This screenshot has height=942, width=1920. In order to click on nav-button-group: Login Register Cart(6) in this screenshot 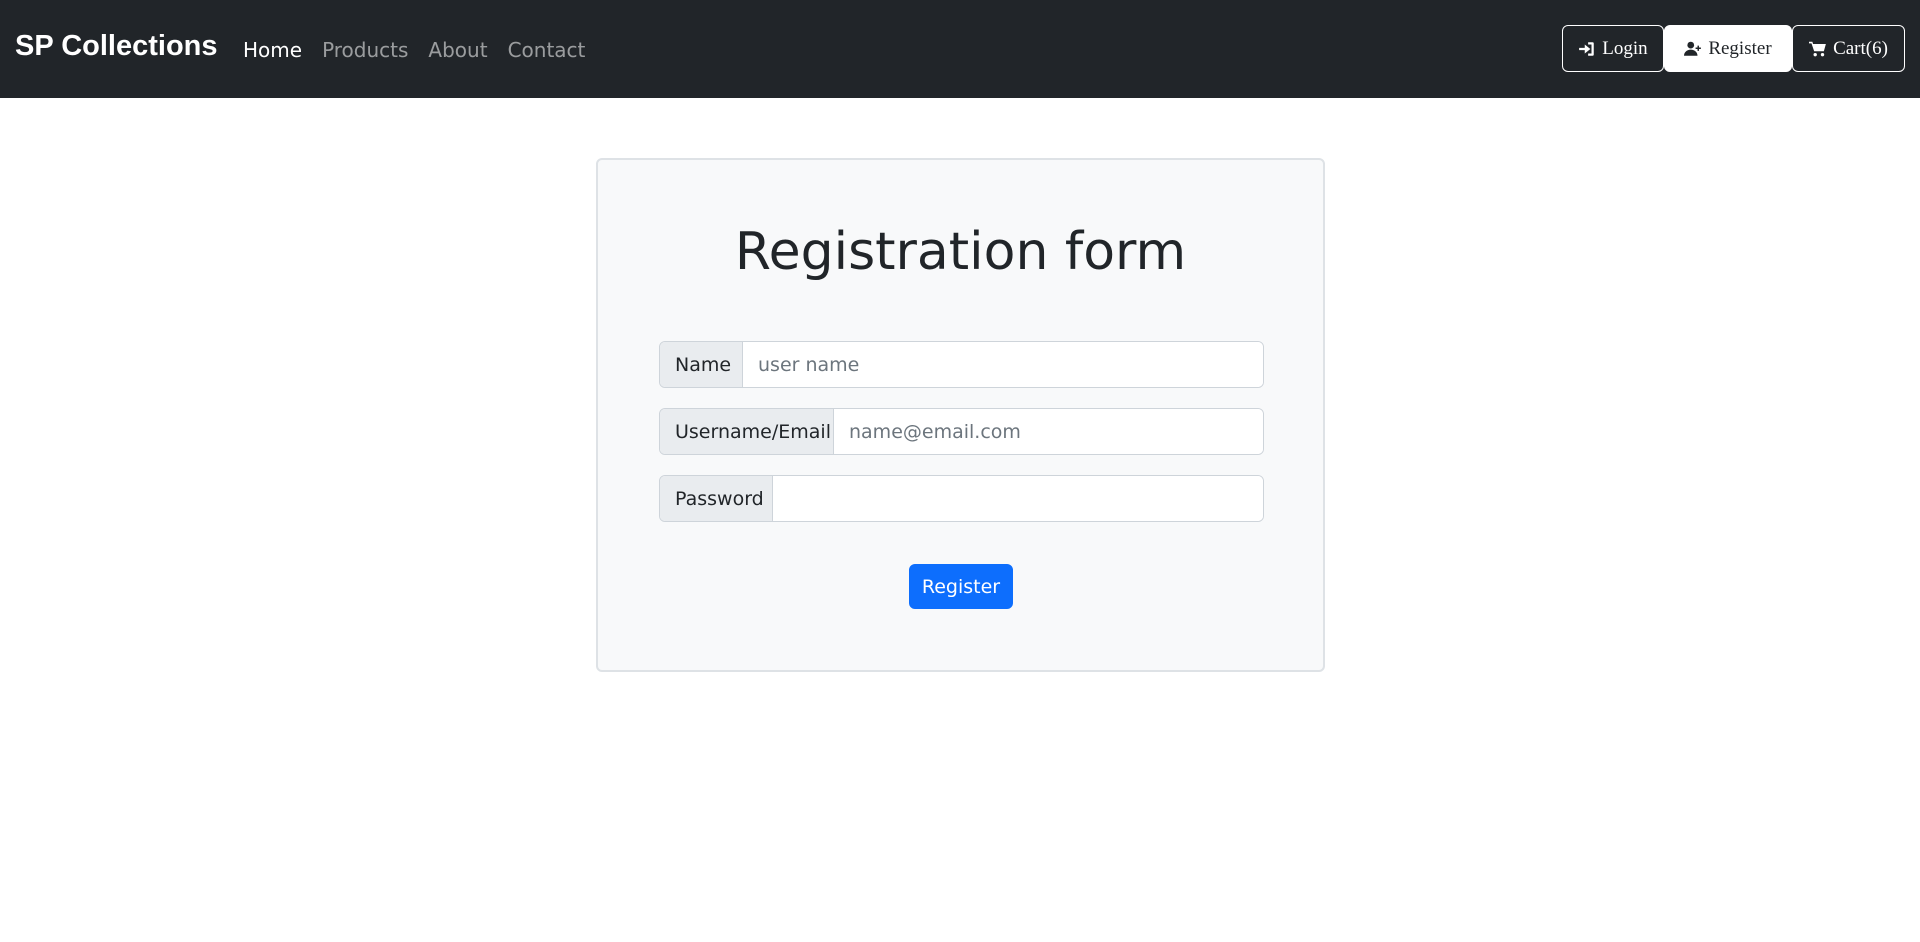, I will do `click(1733, 48)`.